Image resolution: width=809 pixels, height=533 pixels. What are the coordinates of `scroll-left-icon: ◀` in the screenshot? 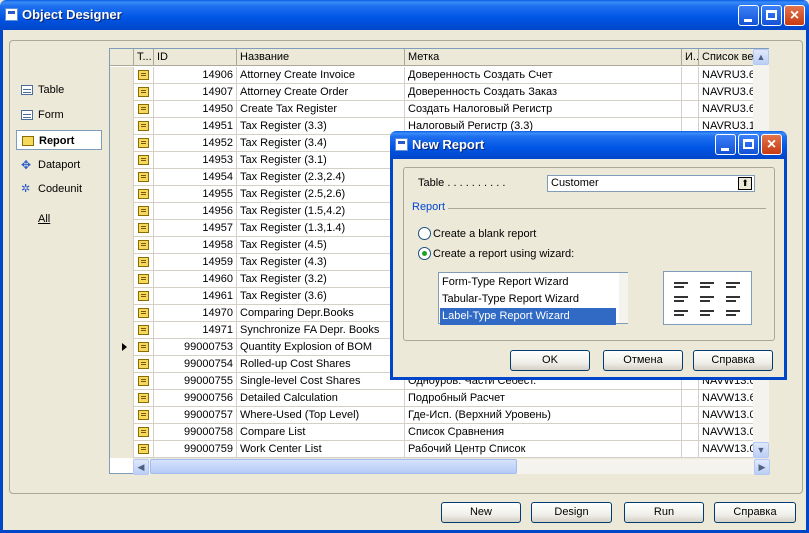 It's located at (141, 467).